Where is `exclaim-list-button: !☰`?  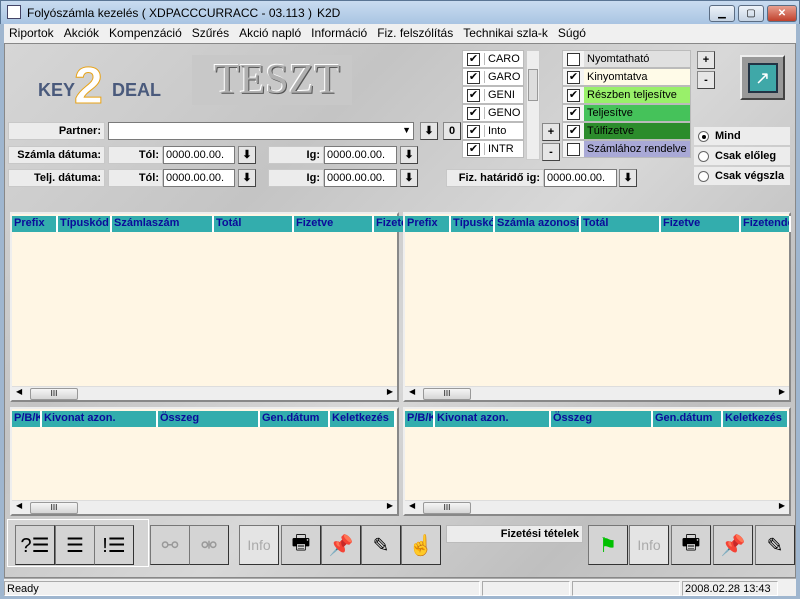
exclaim-list-button: !☰ is located at coordinates (114, 545).